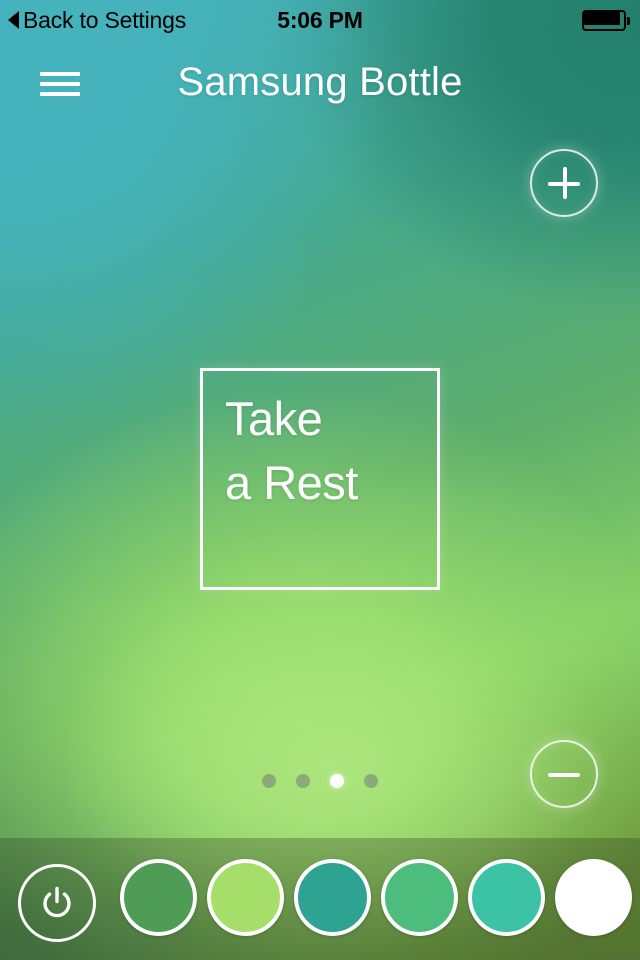  I want to click on power-icon, so click(57, 902).